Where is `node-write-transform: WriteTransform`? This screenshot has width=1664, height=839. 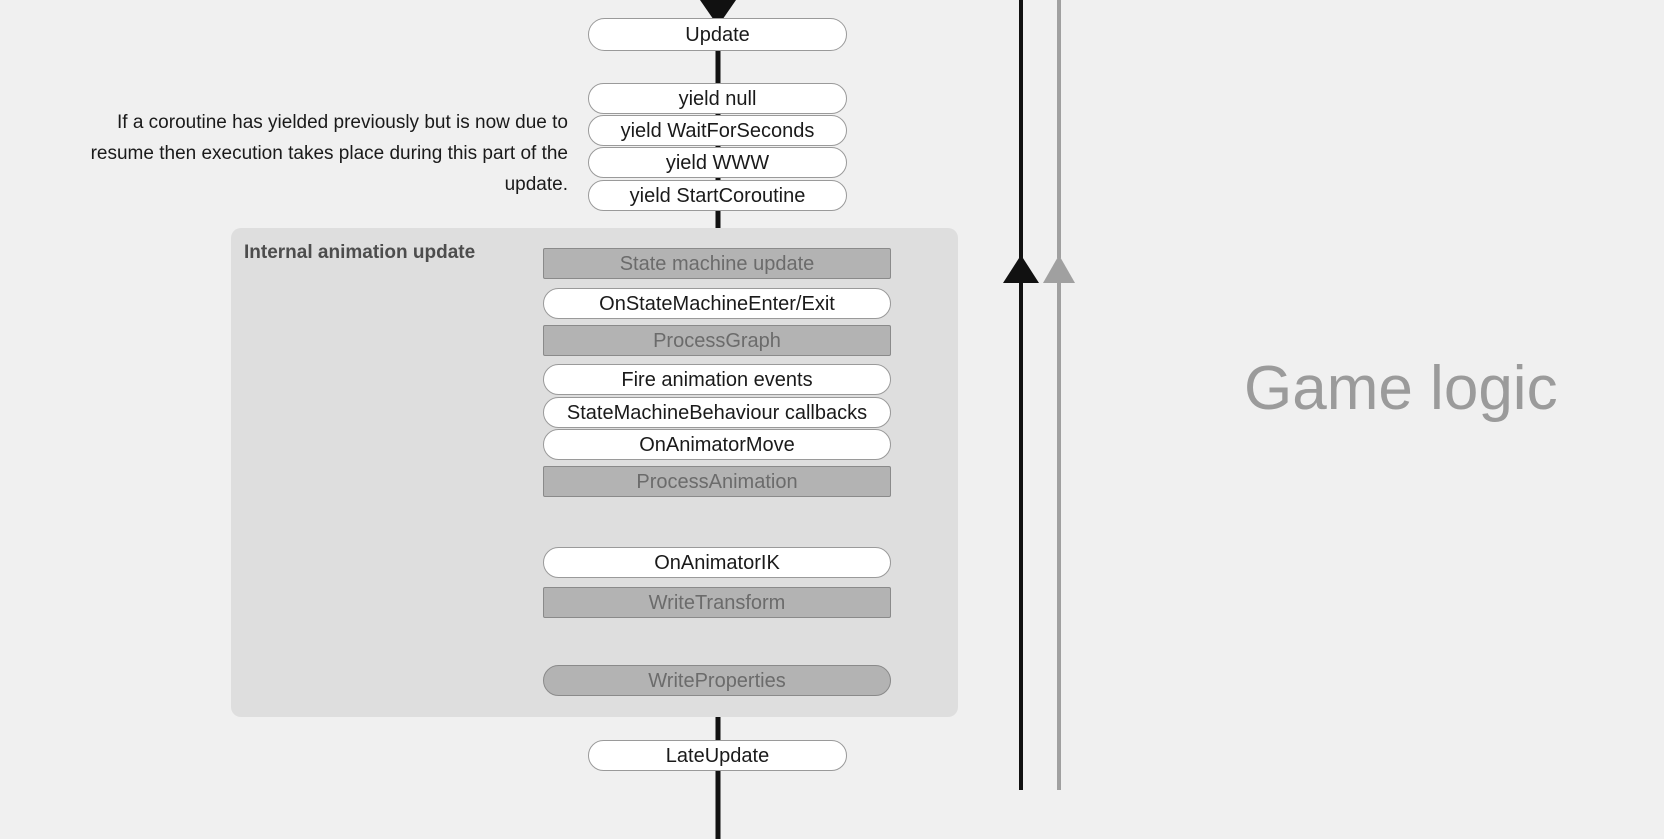 node-write-transform: WriteTransform is located at coordinates (717, 602).